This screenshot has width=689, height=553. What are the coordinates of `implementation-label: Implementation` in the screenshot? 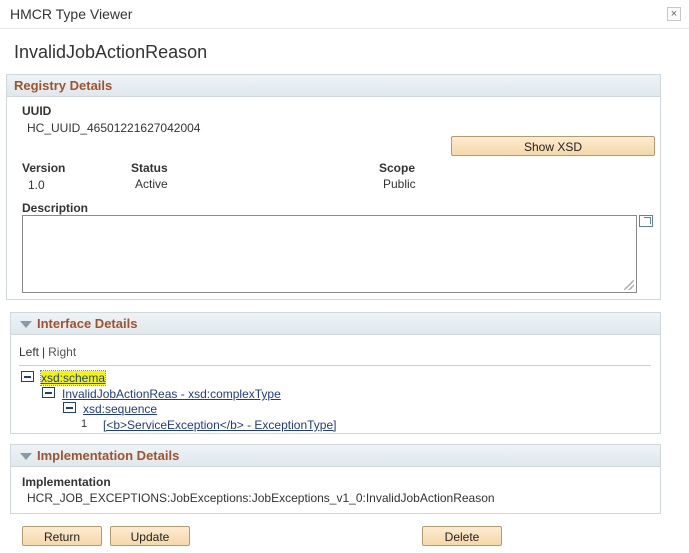 It's located at (66, 482).